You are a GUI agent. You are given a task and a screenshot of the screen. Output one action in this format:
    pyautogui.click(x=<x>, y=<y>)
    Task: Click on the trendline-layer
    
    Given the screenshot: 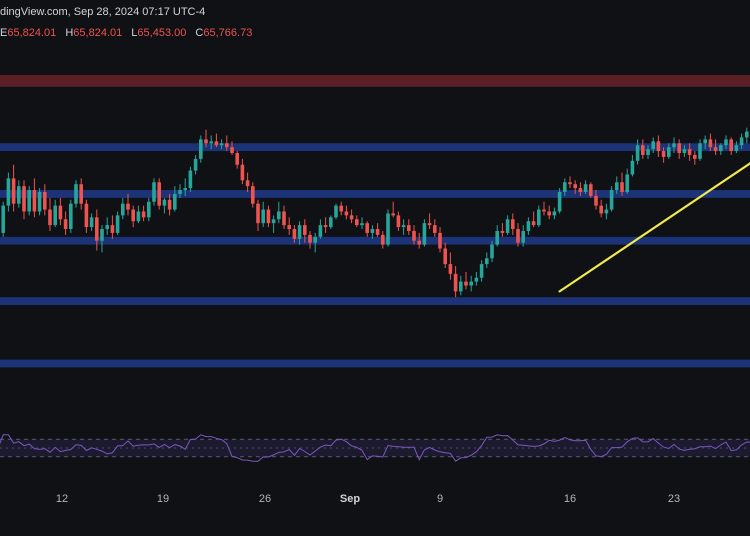 What is the action you would take?
    pyautogui.click(x=654, y=227)
    